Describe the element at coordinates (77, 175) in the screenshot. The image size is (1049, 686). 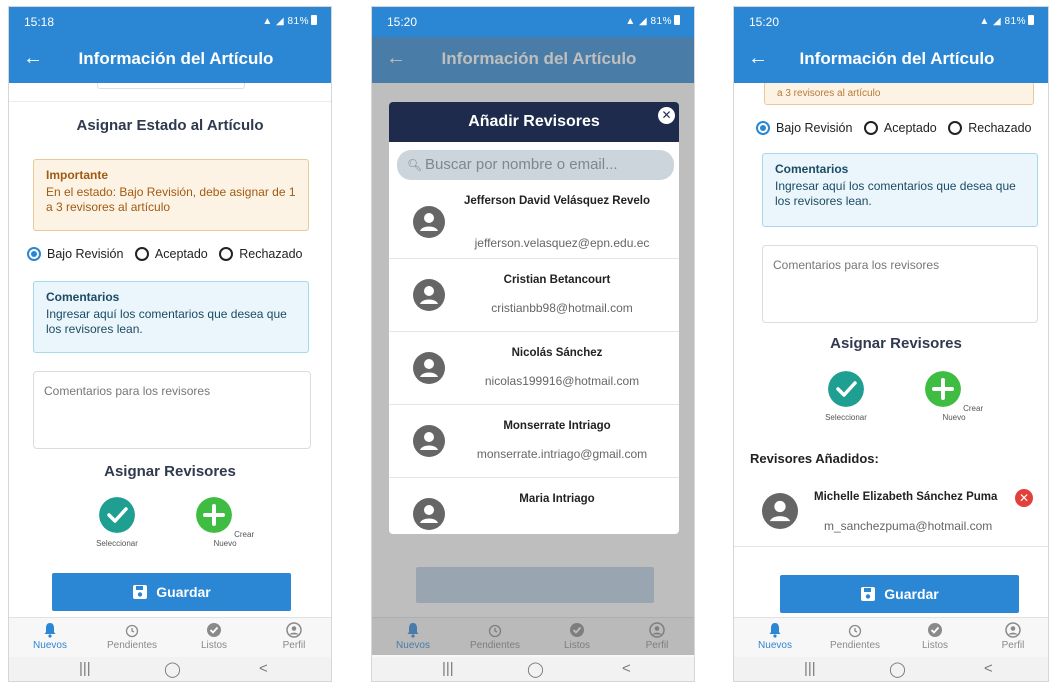
I see `warning-title: Importante` at that location.